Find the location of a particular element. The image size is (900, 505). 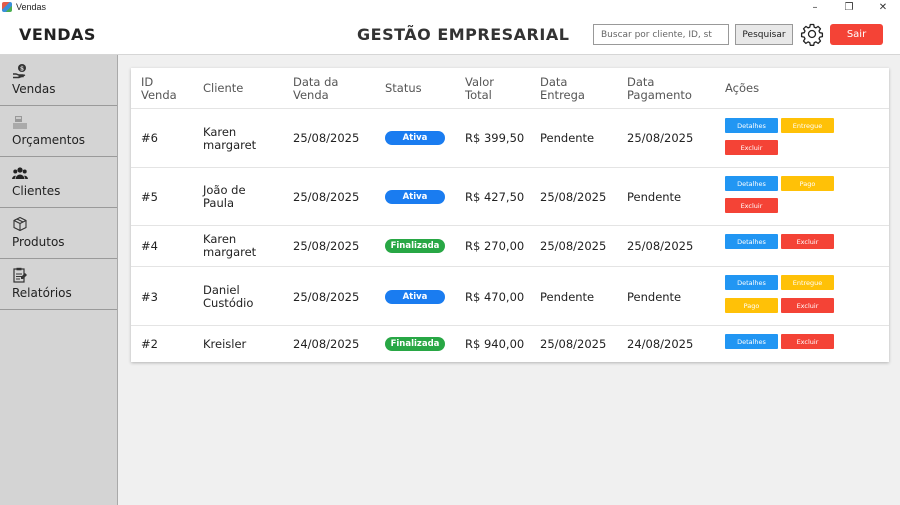

sale-id: #4 is located at coordinates (149, 246).